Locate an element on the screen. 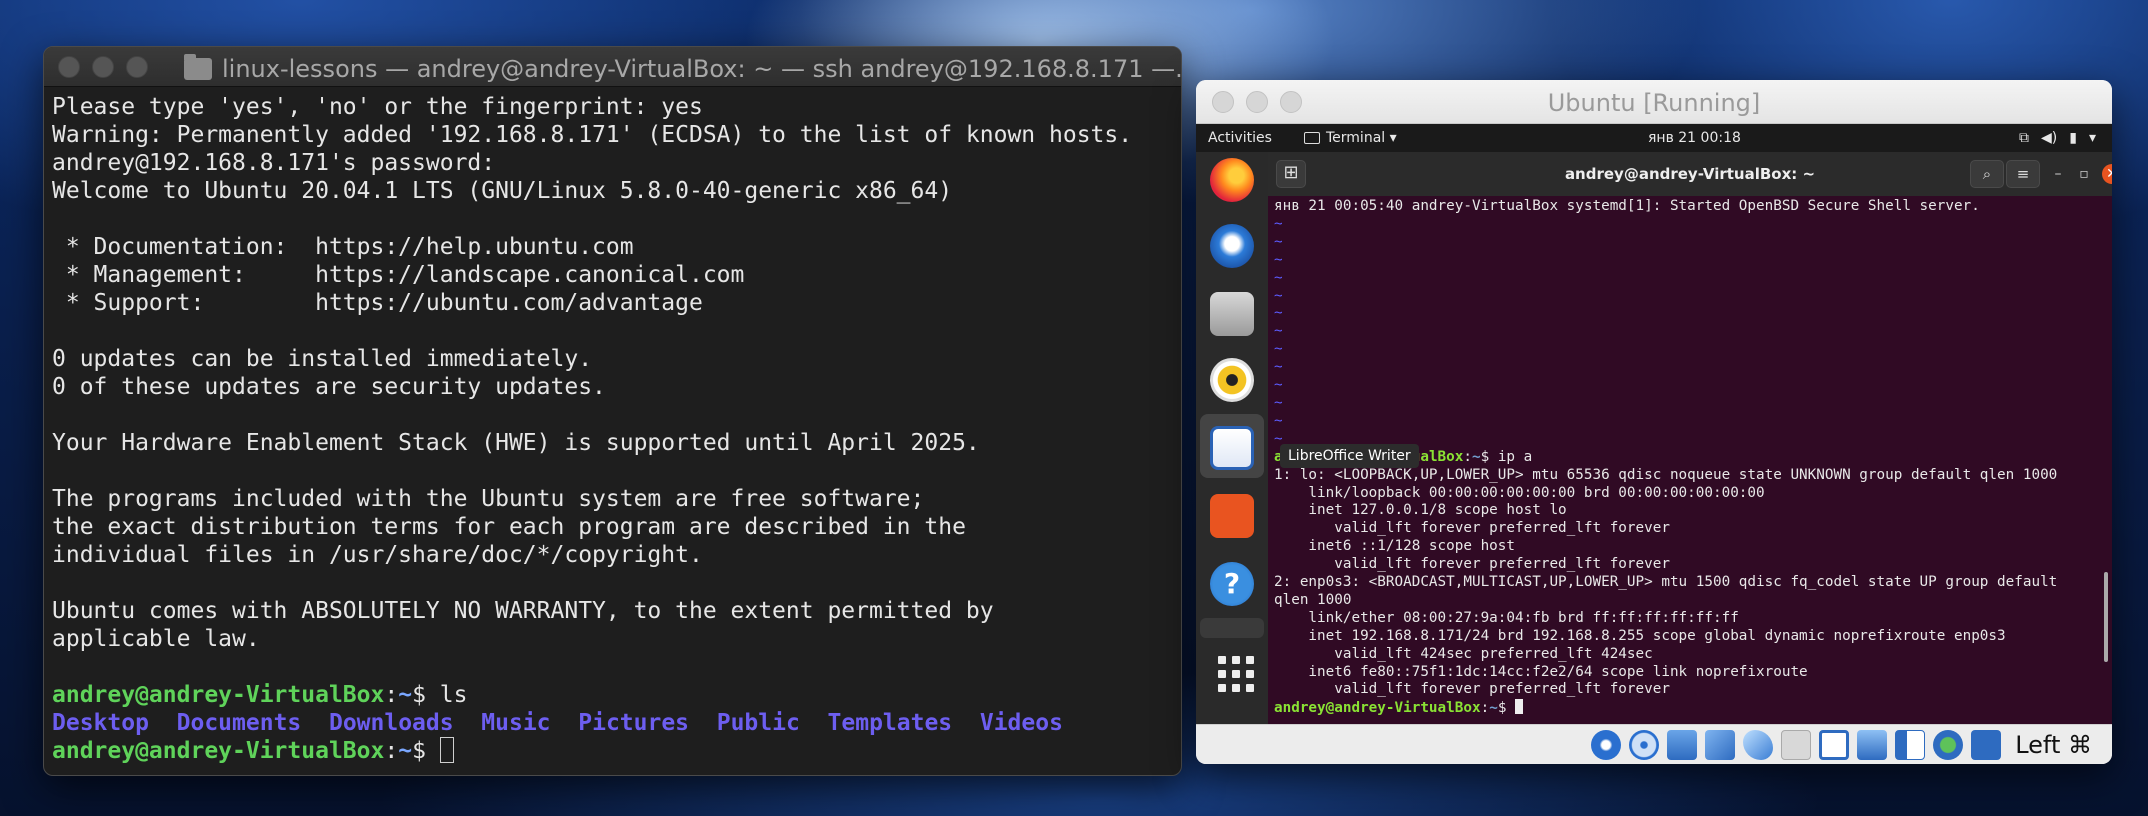 This screenshot has height=816, width=2148. directory-name: Pictures is located at coordinates (634, 723).